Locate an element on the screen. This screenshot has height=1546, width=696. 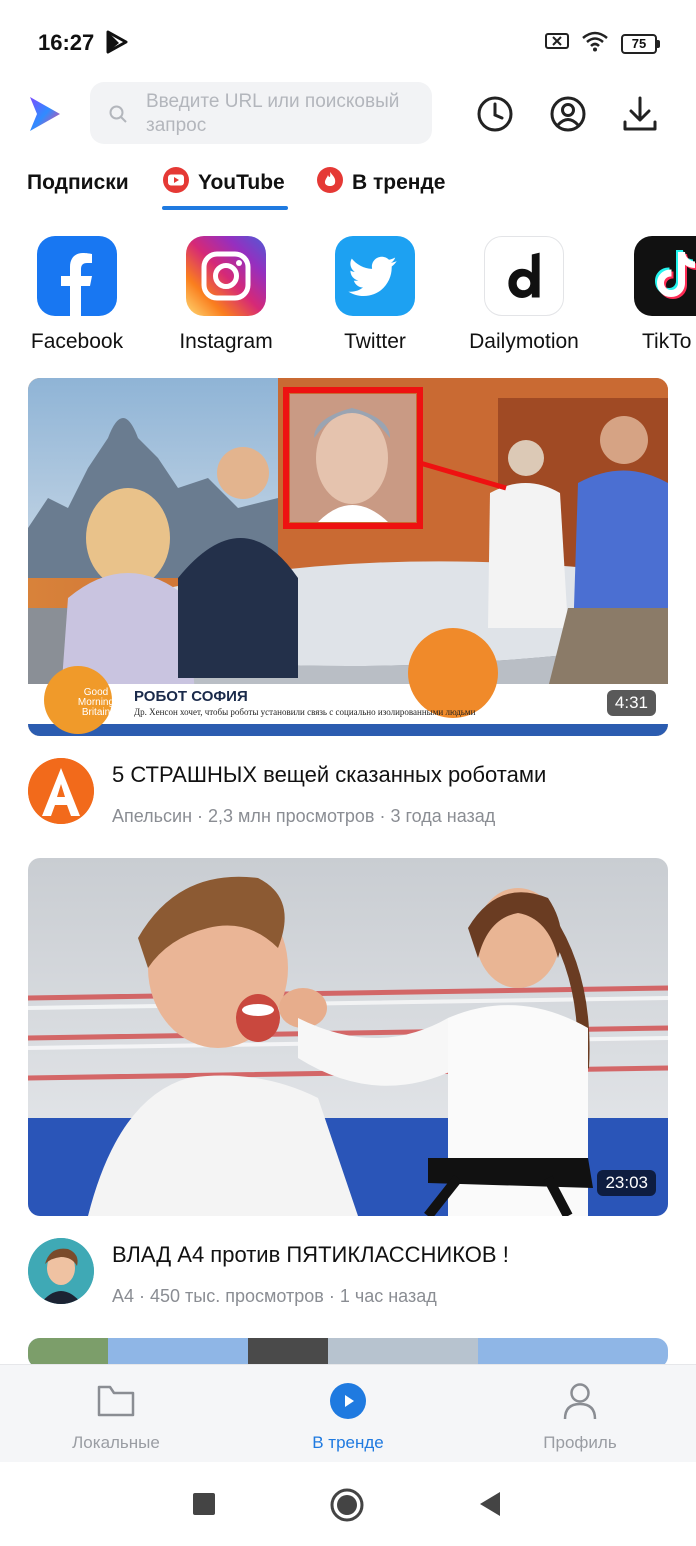
back-button is located at coordinates (490, 1506).